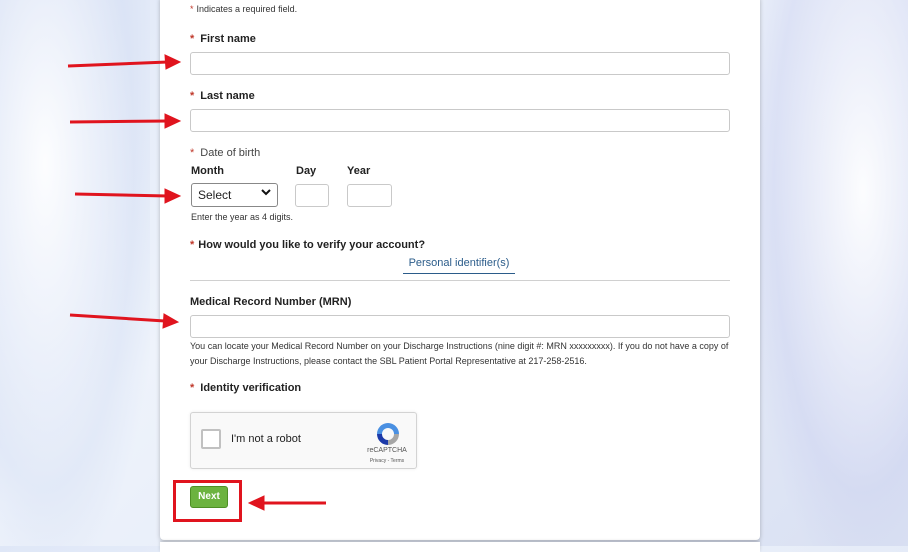 The height and width of the screenshot is (552, 908). What do you see at coordinates (125, 121) in the screenshot?
I see `arrow-last-name-icon` at bounding box center [125, 121].